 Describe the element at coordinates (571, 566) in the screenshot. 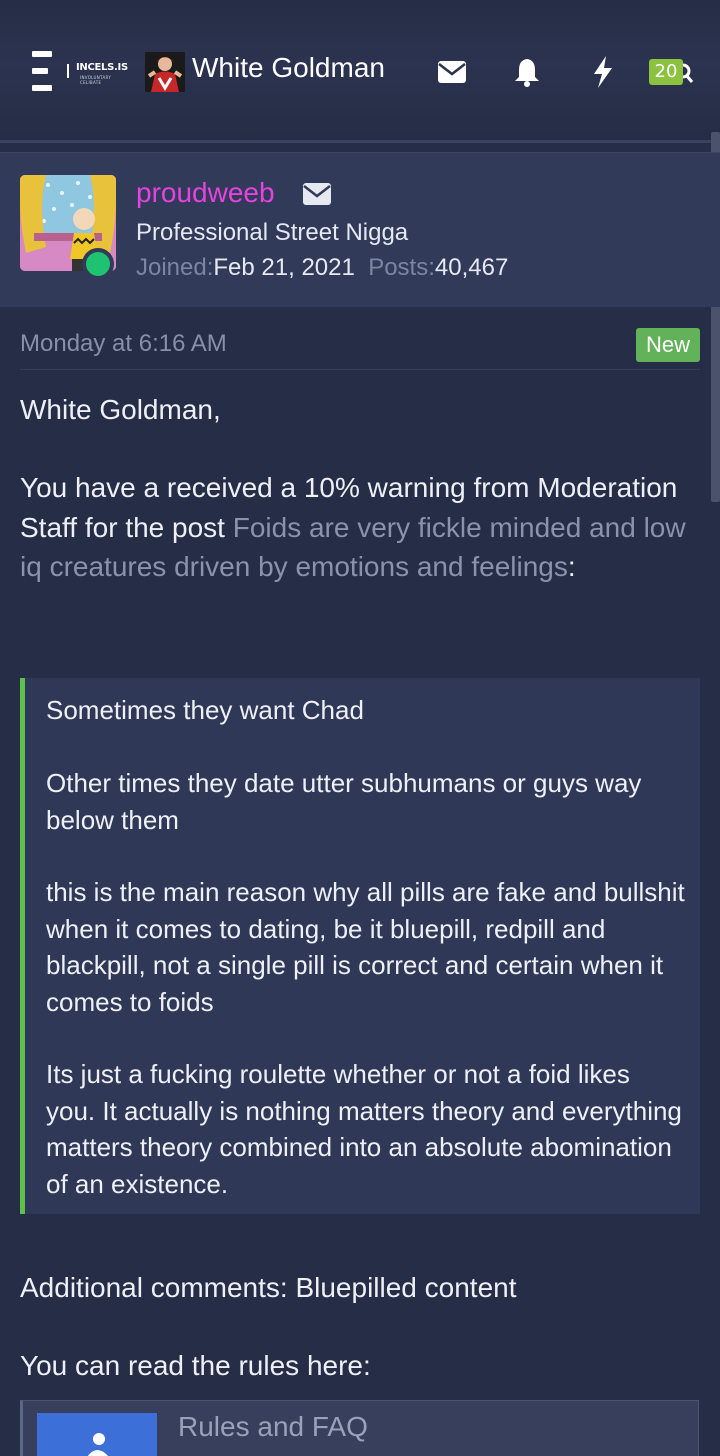

I see `post-link-suffix: :` at that location.